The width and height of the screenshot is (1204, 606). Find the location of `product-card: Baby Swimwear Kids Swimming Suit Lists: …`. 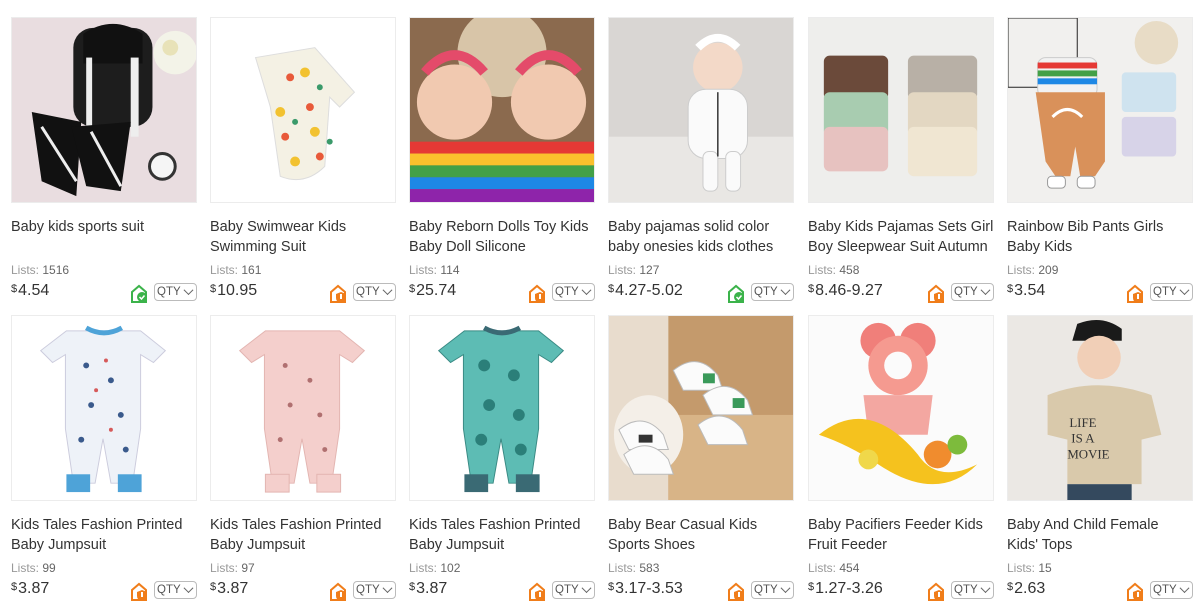

product-card: Baby Swimwear Kids Swimming Suit Lists: … is located at coordinates (303, 162).